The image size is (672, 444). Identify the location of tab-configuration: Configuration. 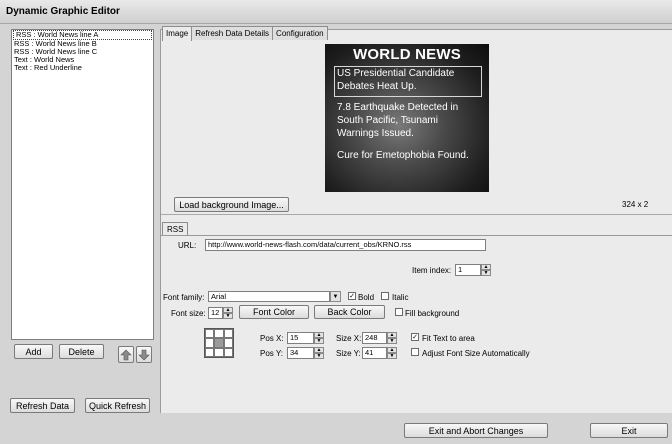
(300, 33).